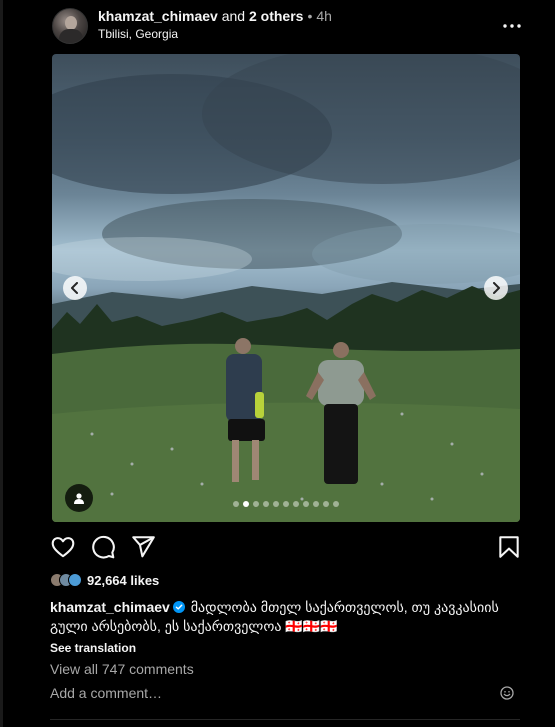 This screenshot has width=555, height=727. What do you see at coordinates (71, 36) in the screenshot?
I see `avatar-body` at bounding box center [71, 36].